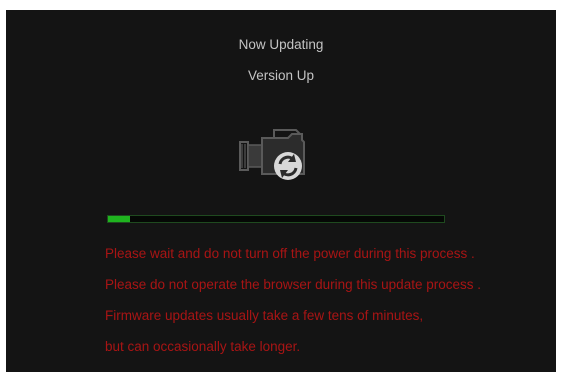  What do you see at coordinates (281, 44) in the screenshot?
I see `page-title: Now Updating` at bounding box center [281, 44].